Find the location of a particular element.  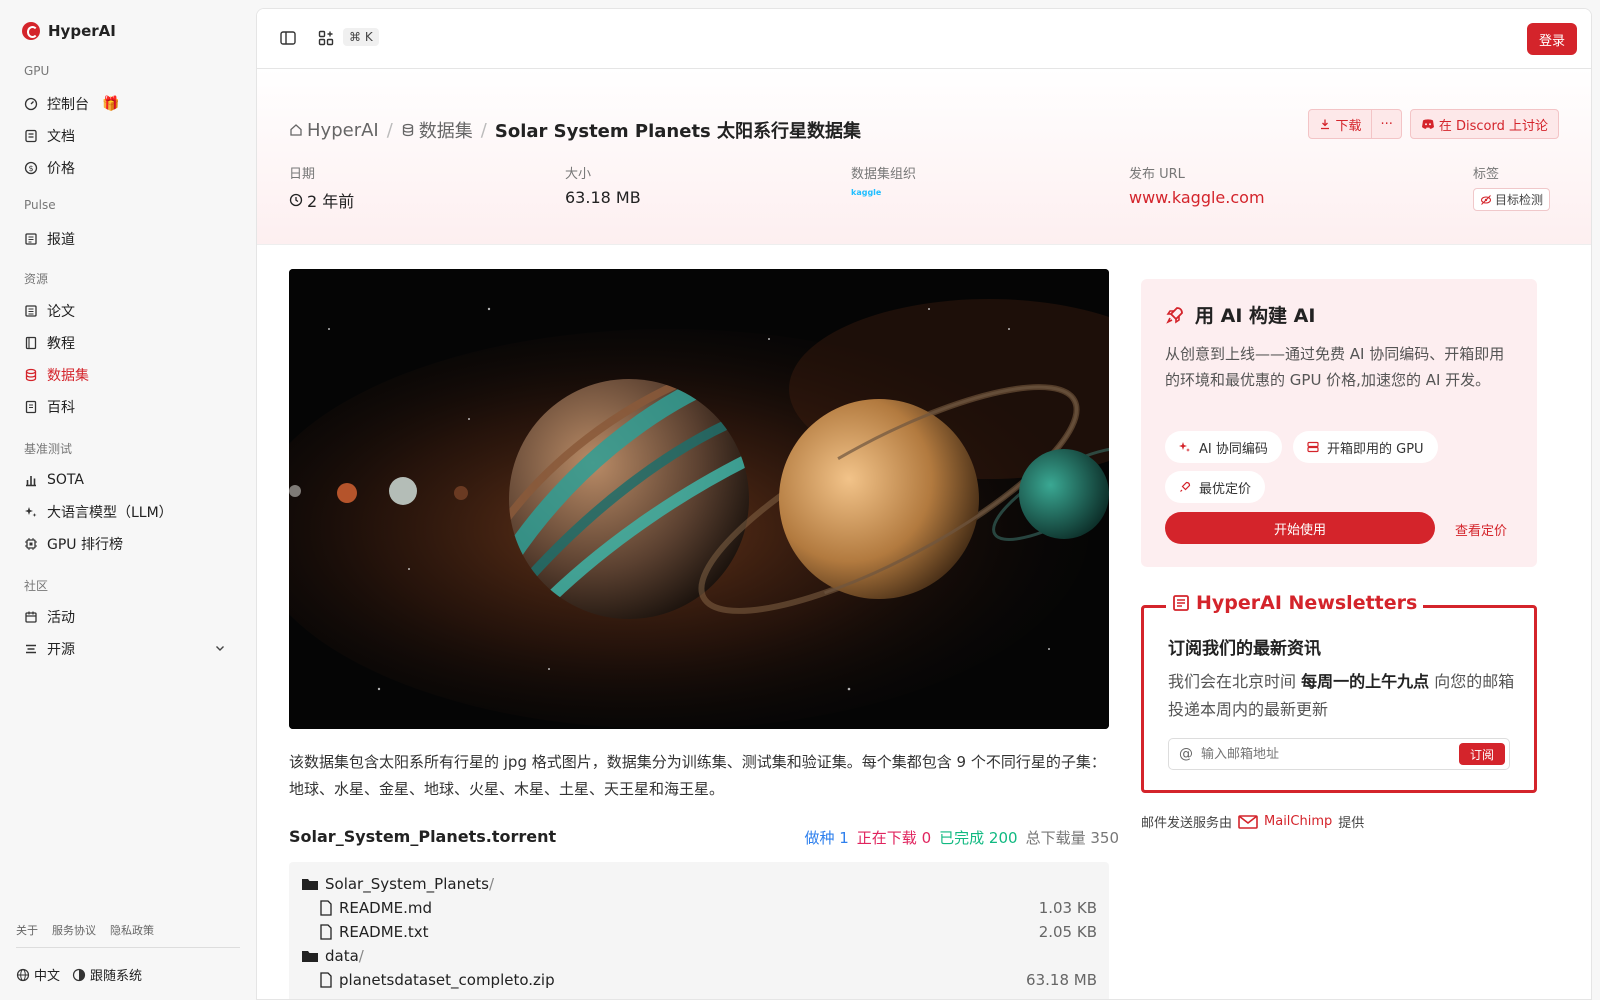

get-started-button: 开始使用 is located at coordinates (1300, 528).